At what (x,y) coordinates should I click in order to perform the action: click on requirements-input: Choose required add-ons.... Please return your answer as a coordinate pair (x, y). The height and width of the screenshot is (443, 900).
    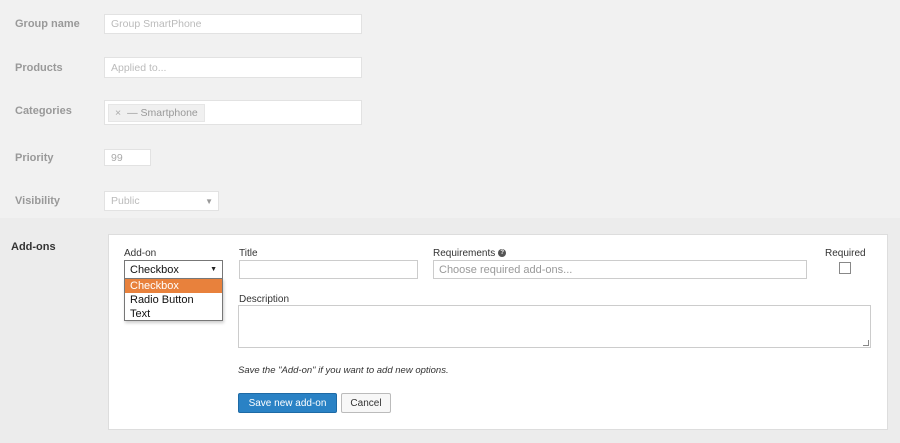
    Looking at the image, I should click on (620, 269).